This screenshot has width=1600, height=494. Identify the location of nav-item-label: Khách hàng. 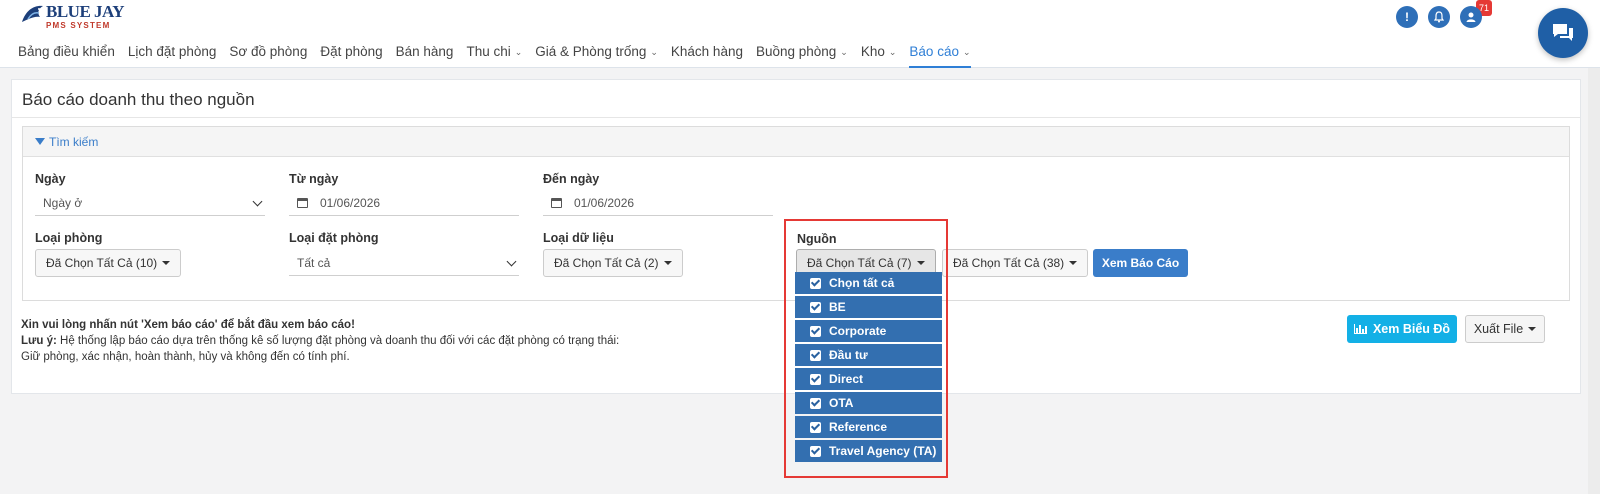
(706, 51).